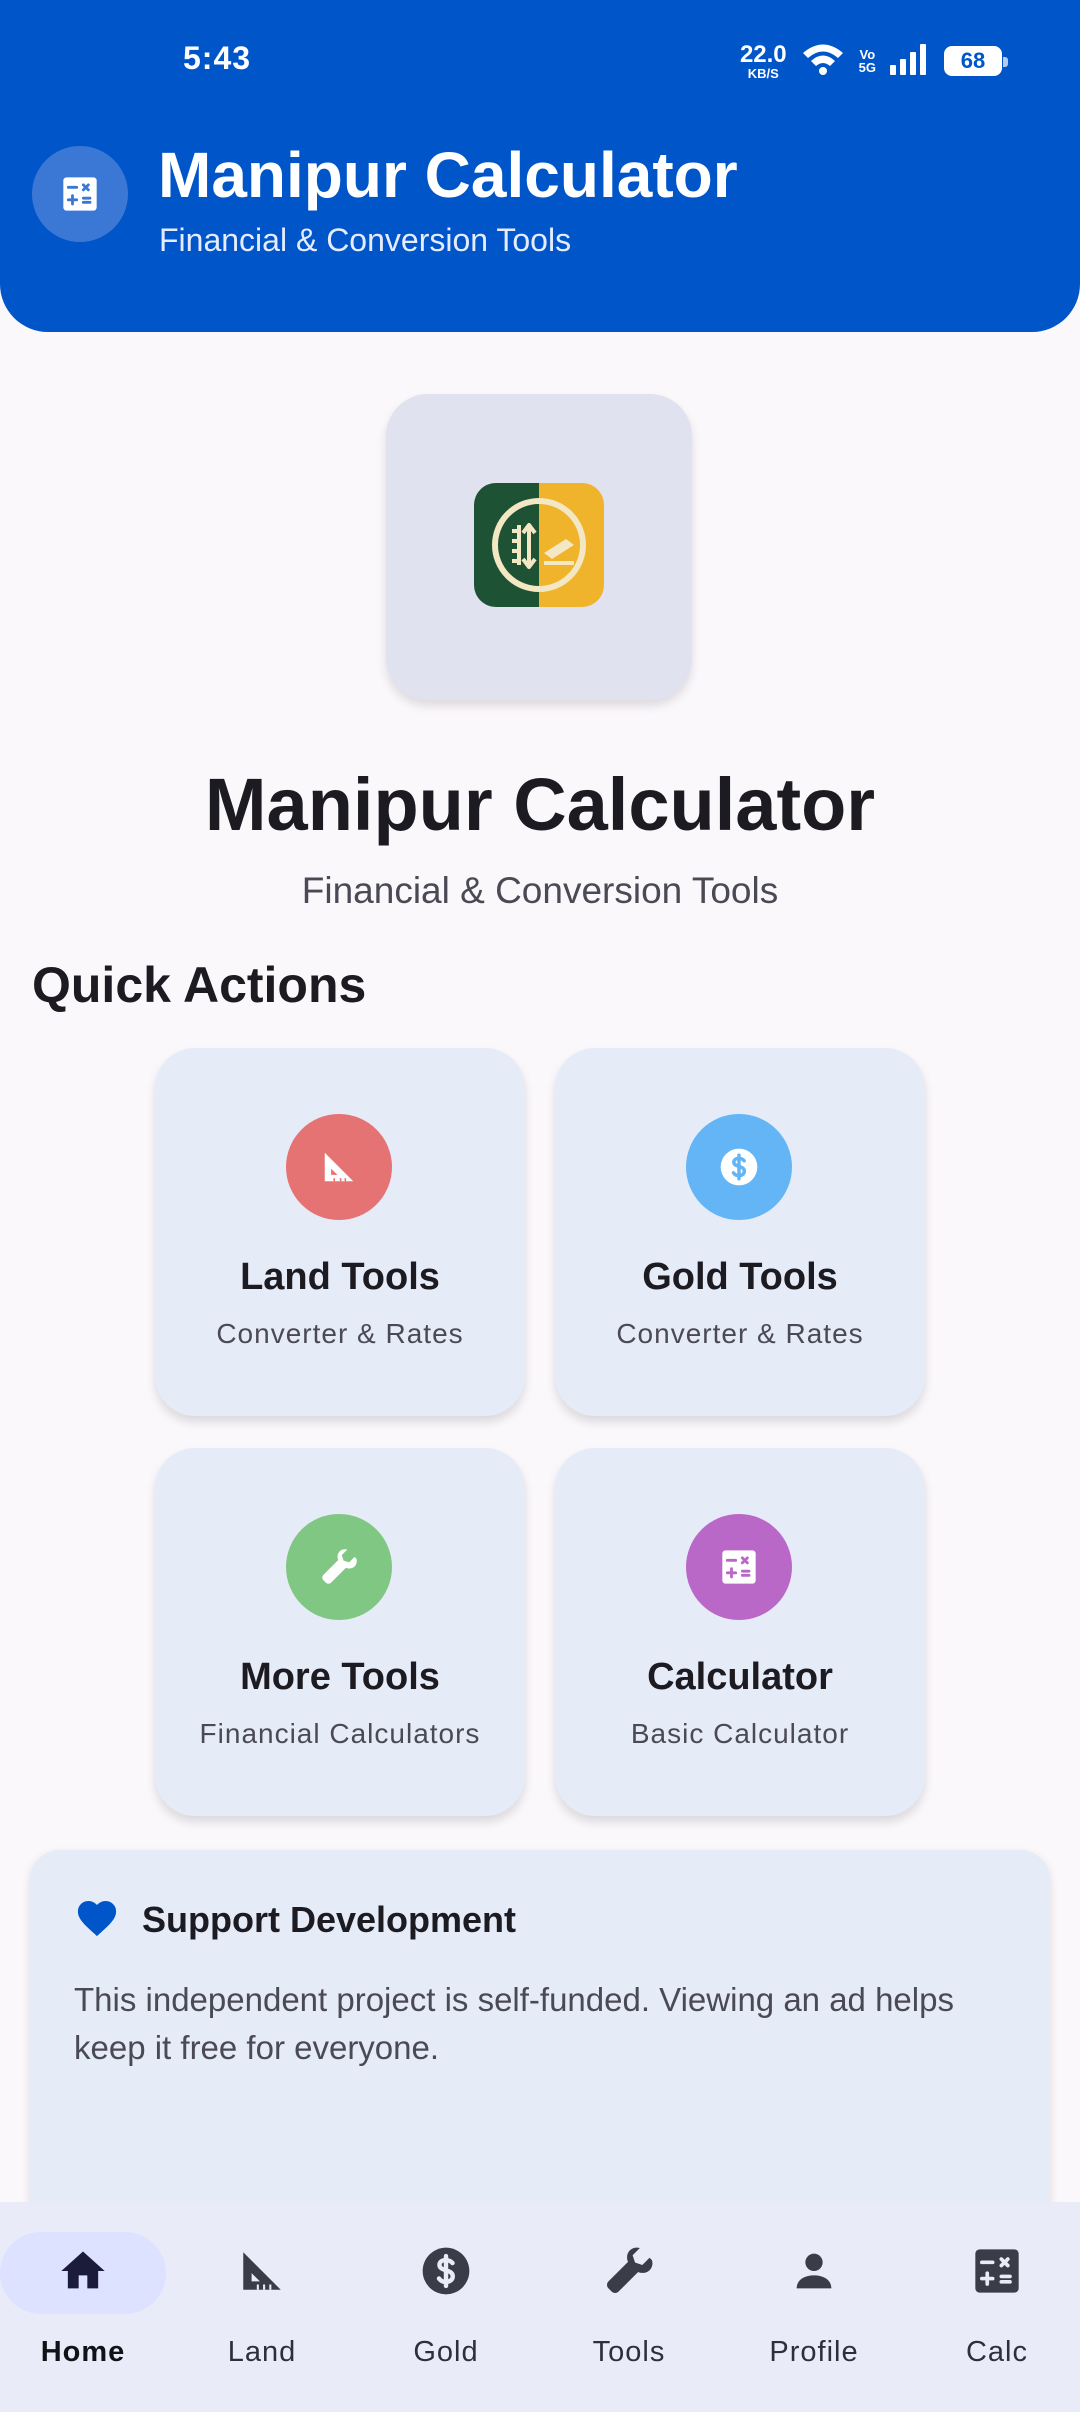 The image size is (1080, 2412). I want to click on nav-item-land: Land, so click(262, 2312).